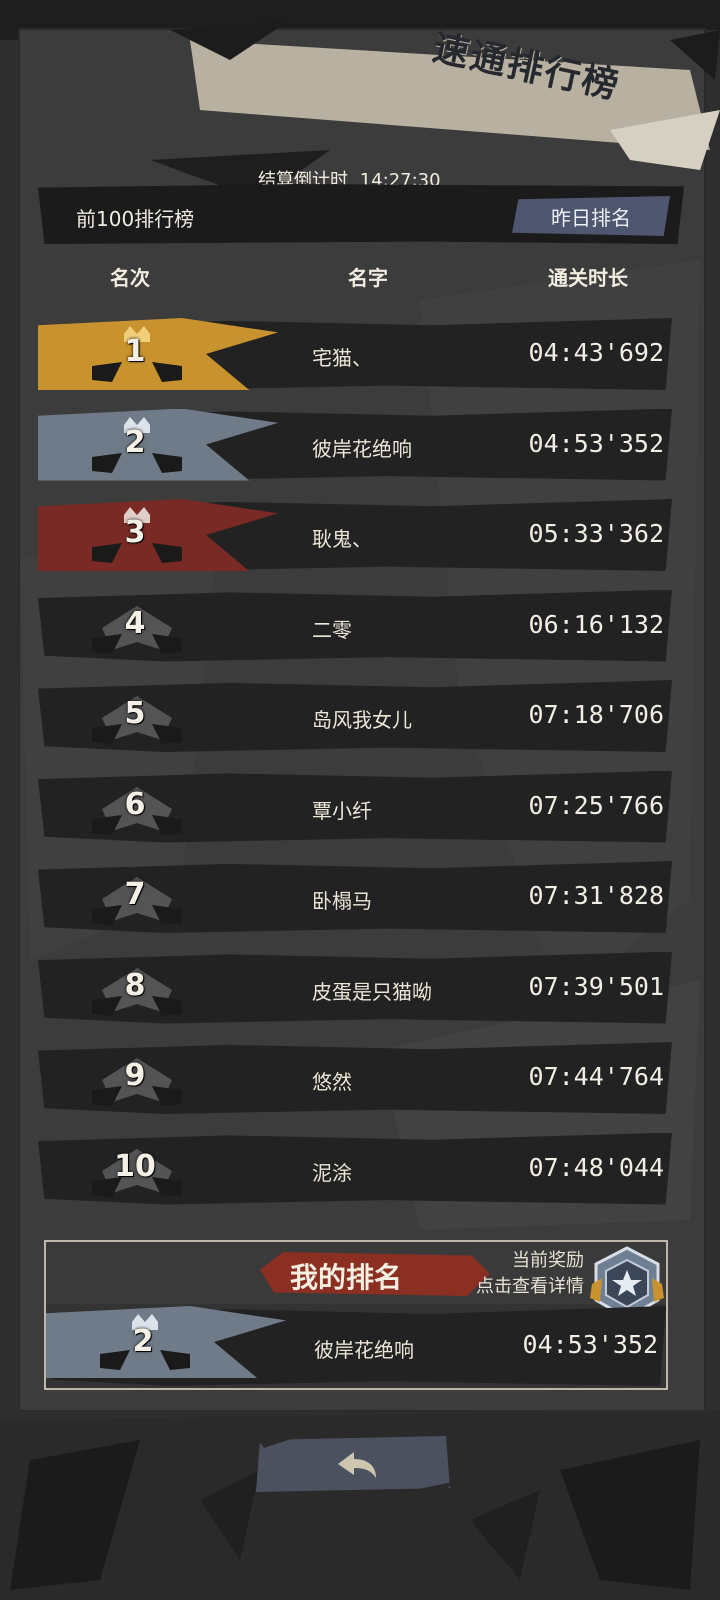 This screenshot has width=720, height=1600. What do you see at coordinates (596, 714) in the screenshot?
I see `clear-time: 07:18'706` at bounding box center [596, 714].